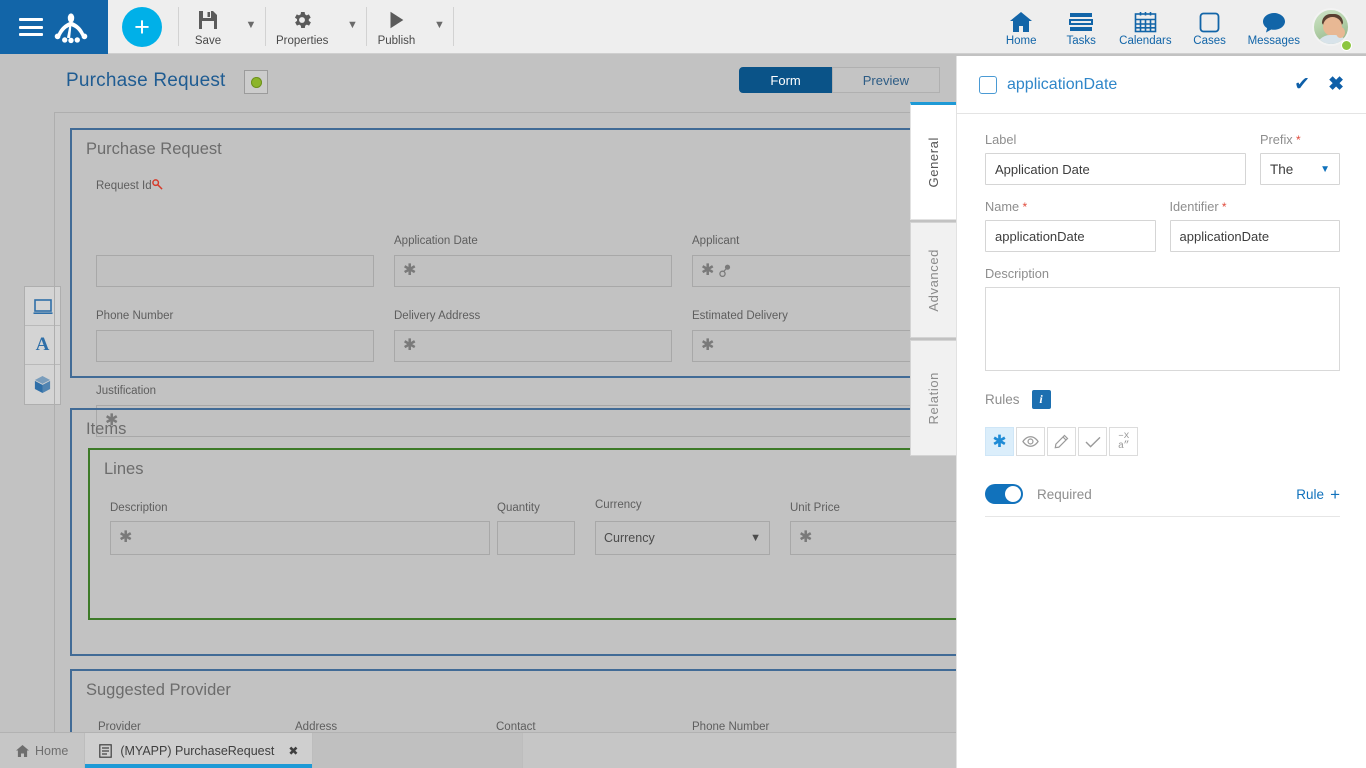 The width and height of the screenshot is (1366, 768). I want to click on status-dot-icon, so click(256, 82).